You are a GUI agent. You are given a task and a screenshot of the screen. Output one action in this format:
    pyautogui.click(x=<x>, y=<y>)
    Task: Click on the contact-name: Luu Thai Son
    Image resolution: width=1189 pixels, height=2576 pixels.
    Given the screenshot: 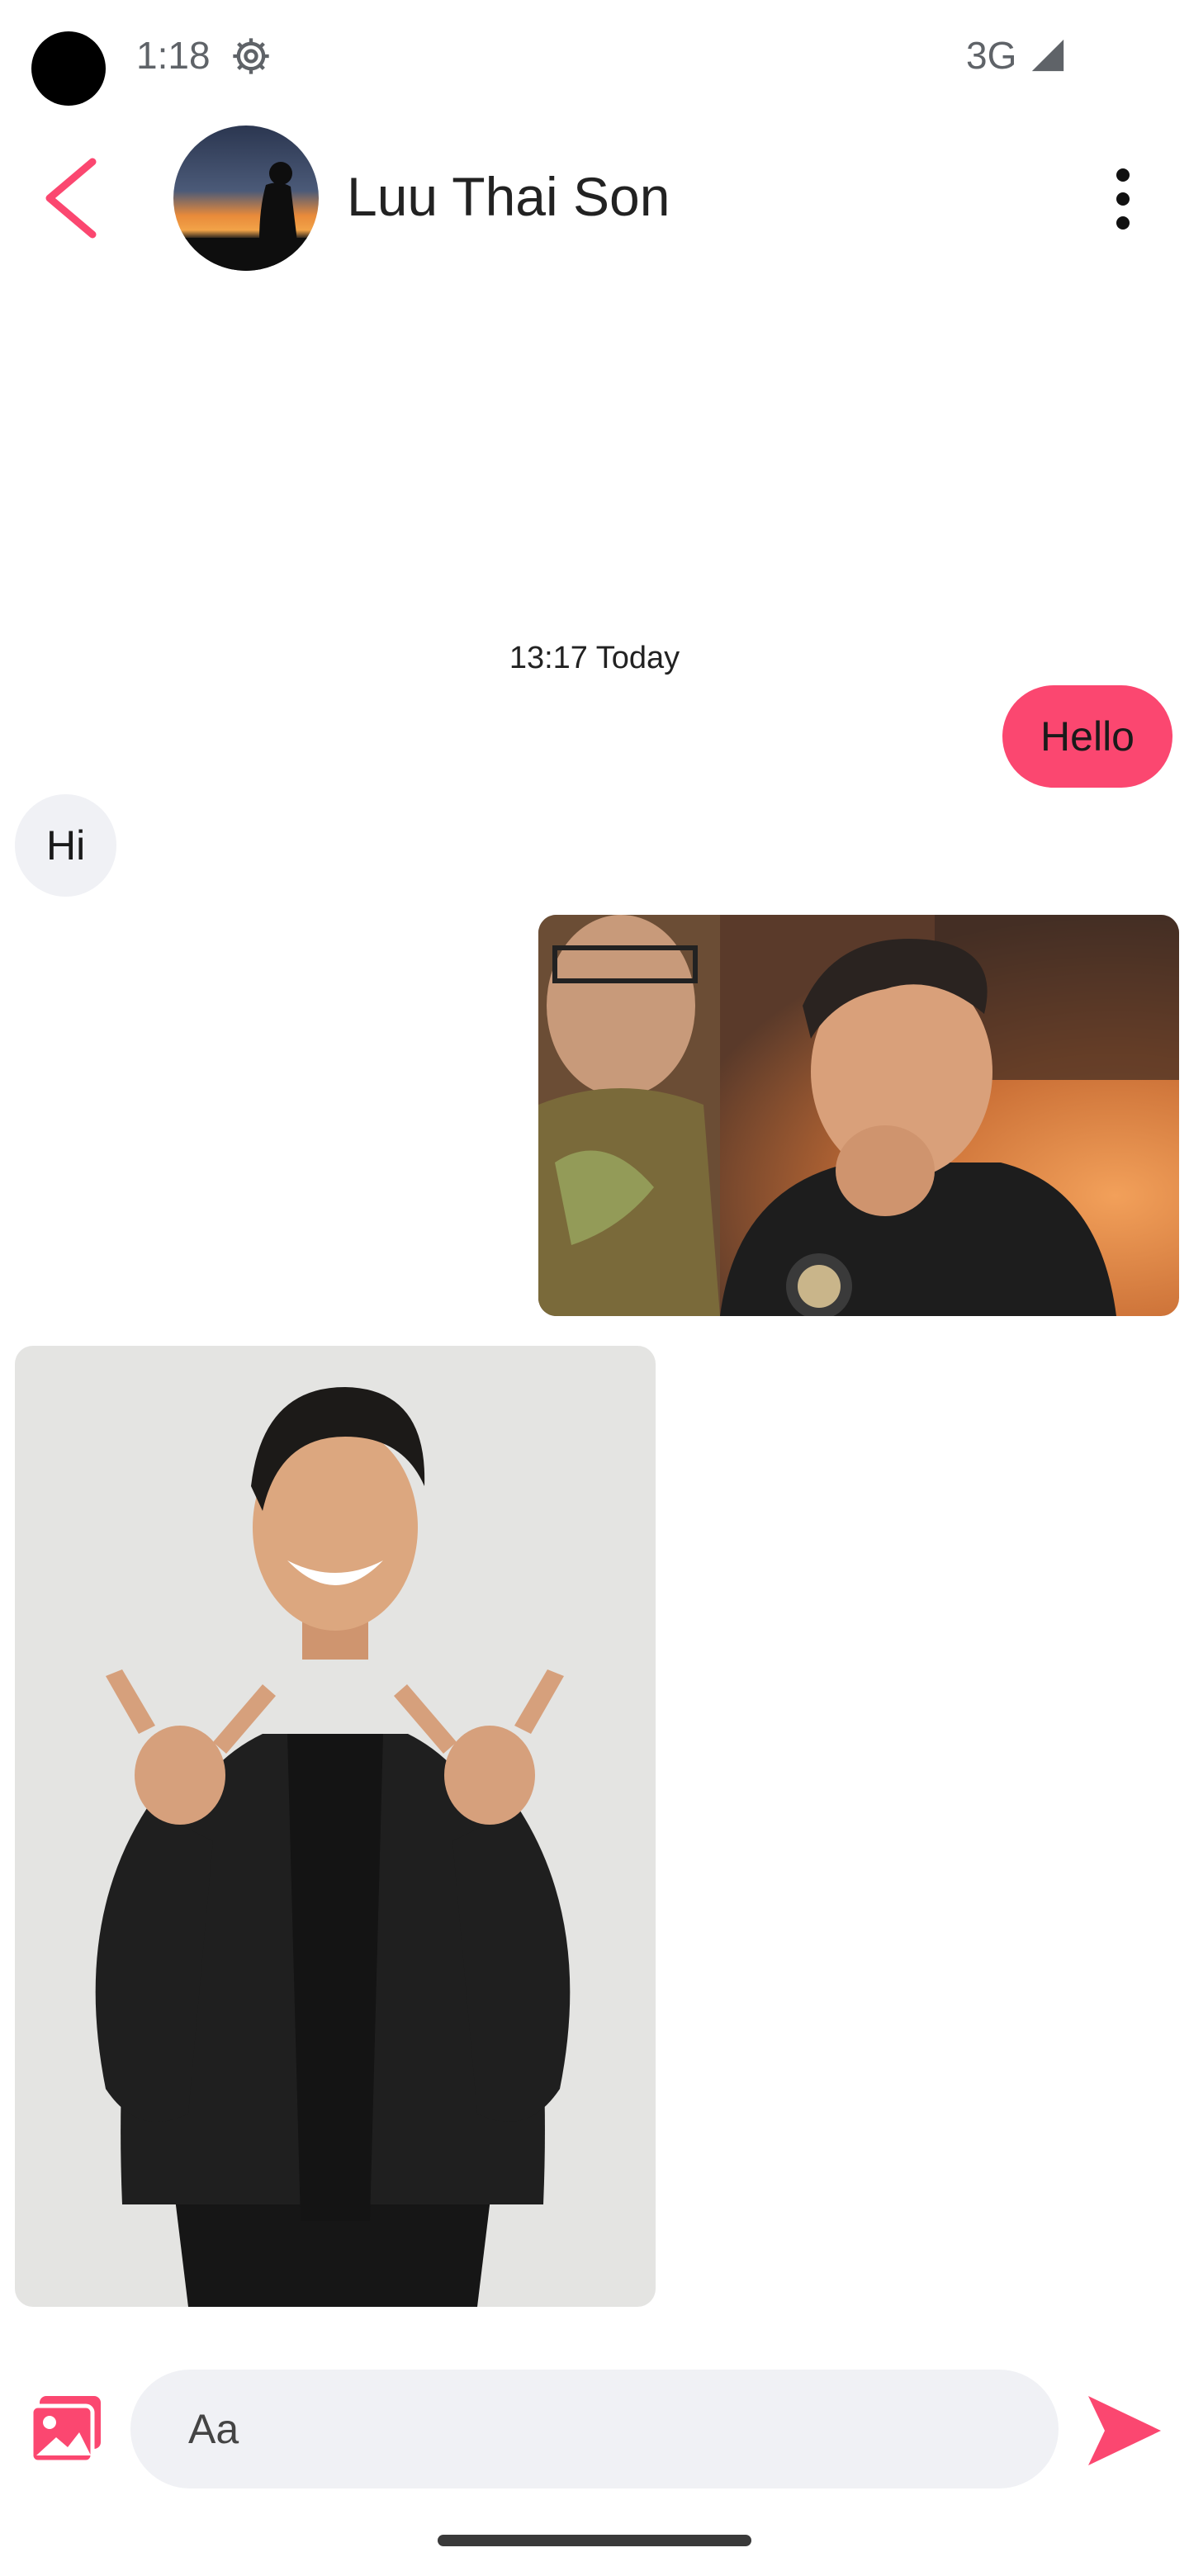 What is the action you would take?
    pyautogui.click(x=508, y=196)
    